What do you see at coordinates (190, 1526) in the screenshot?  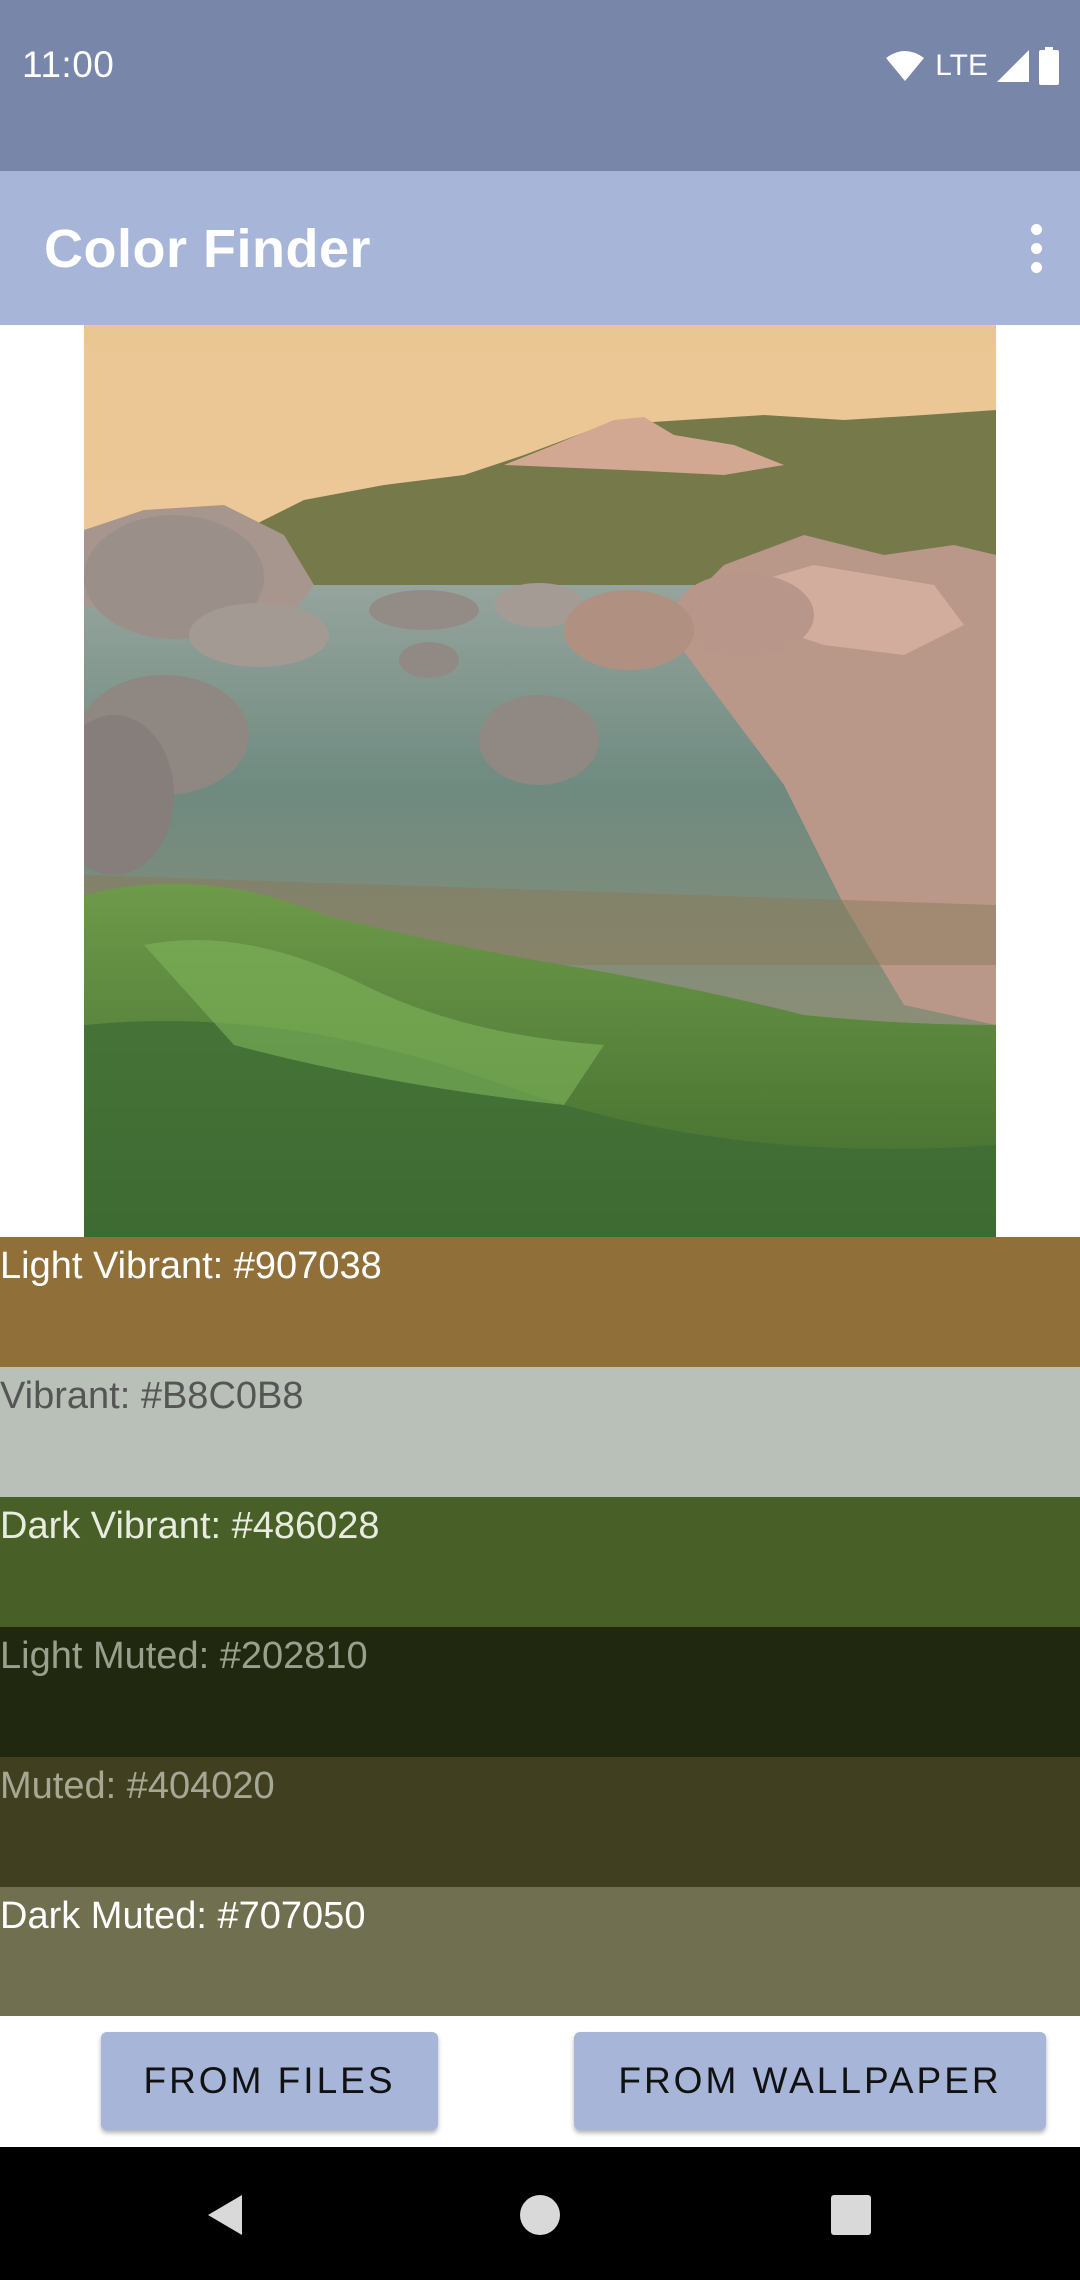 I see `swatch-label: Dark Vibrant: #486028` at bounding box center [190, 1526].